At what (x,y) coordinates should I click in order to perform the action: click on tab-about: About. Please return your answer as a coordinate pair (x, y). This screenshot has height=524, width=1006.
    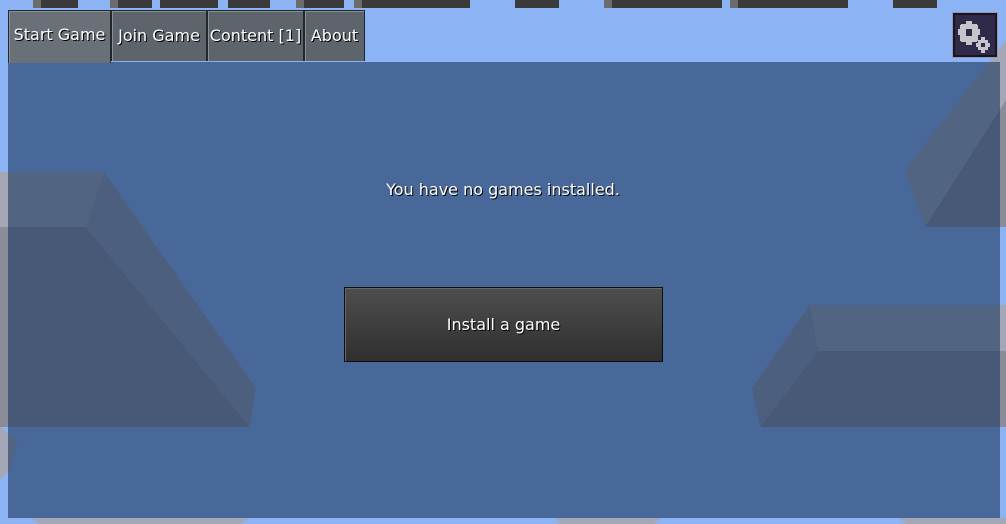
    Looking at the image, I should click on (334, 35).